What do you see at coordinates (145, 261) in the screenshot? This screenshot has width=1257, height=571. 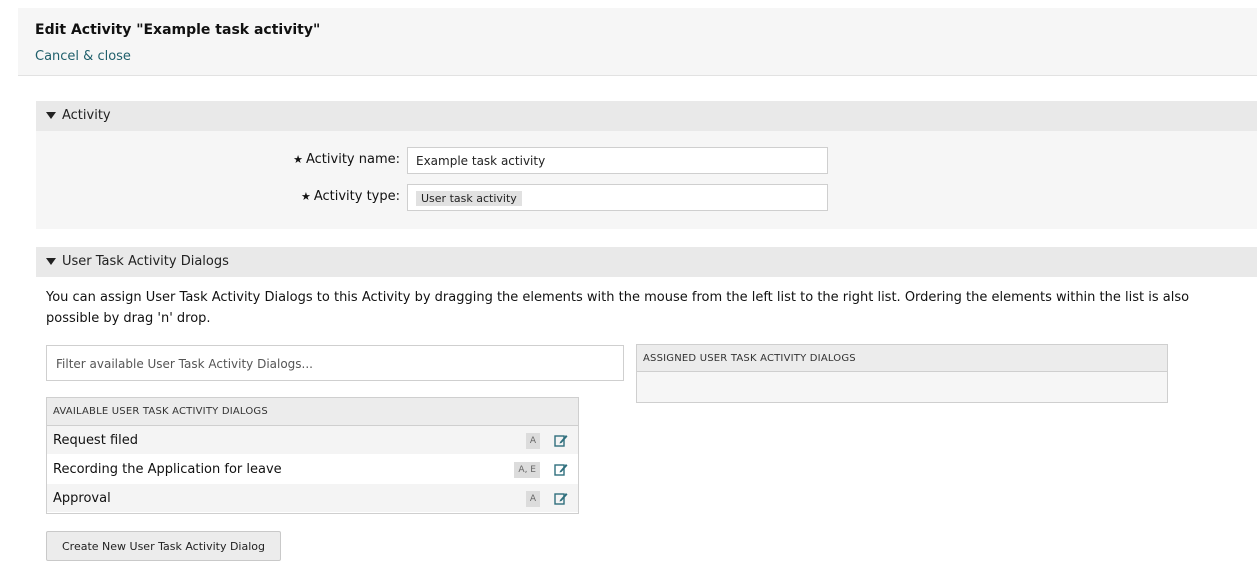 I see `dialogs-section-title: User Task Activity Dialogs` at bounding box center [145, 261].